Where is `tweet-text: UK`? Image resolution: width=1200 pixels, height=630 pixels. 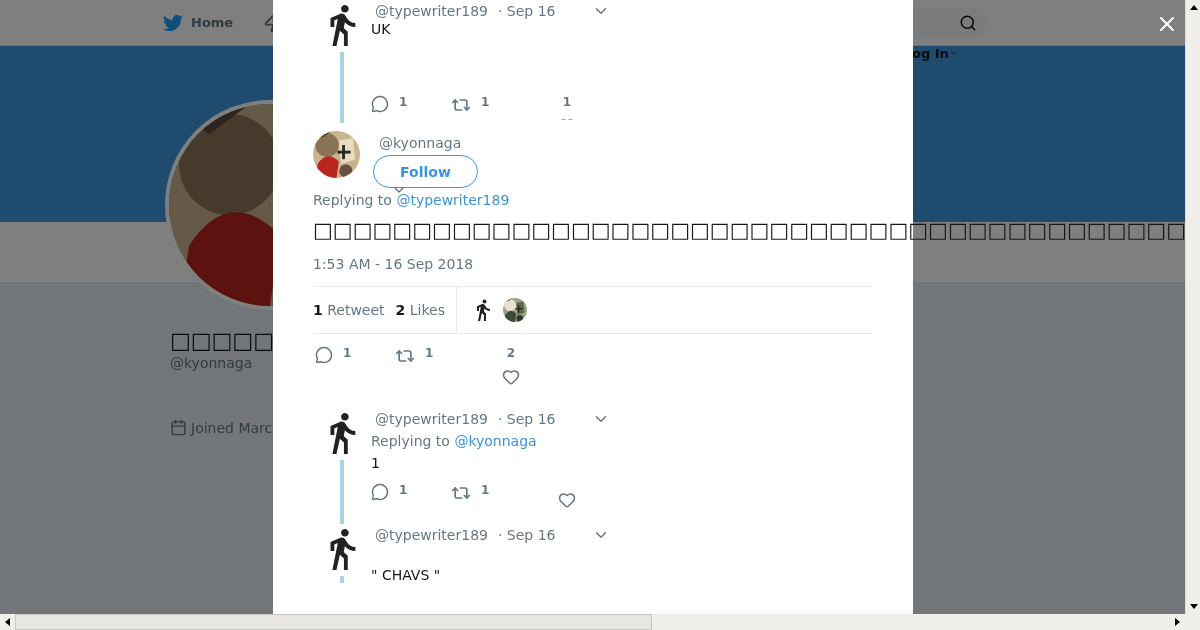
tweet-text: UK is located at coordinates (381, 29).